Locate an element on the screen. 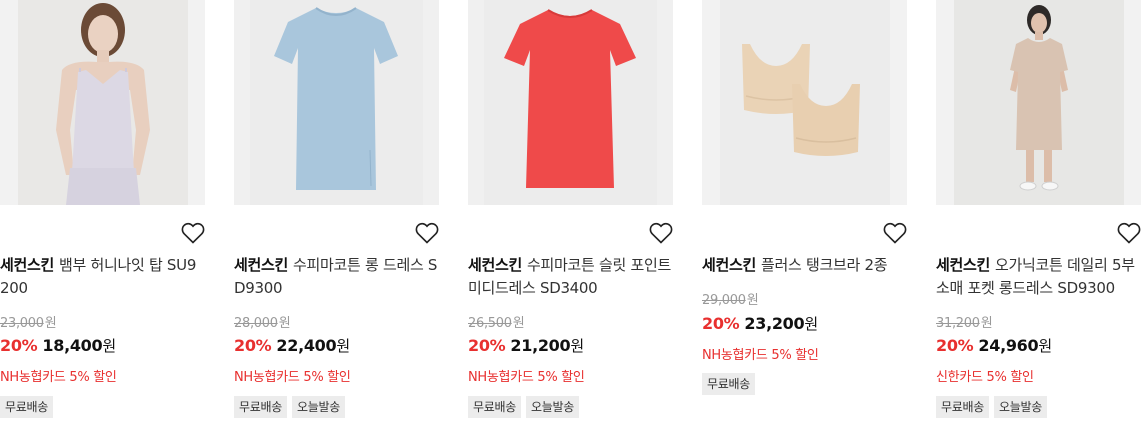 Image resolution: width=1147 pixels, height=427 pixels. original-price-value: 28,000 is located at coordinates (256, 323).